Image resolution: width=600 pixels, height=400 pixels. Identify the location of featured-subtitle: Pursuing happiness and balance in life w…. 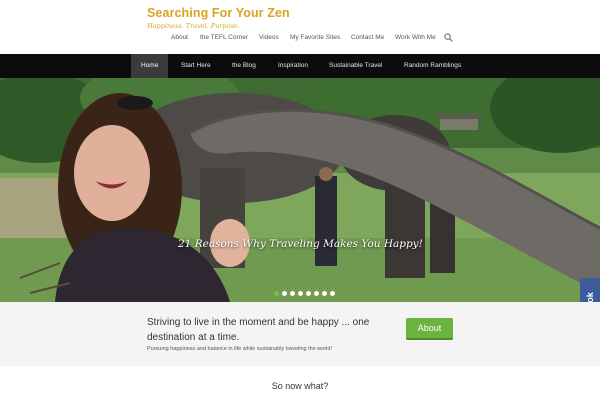
(239, 349).